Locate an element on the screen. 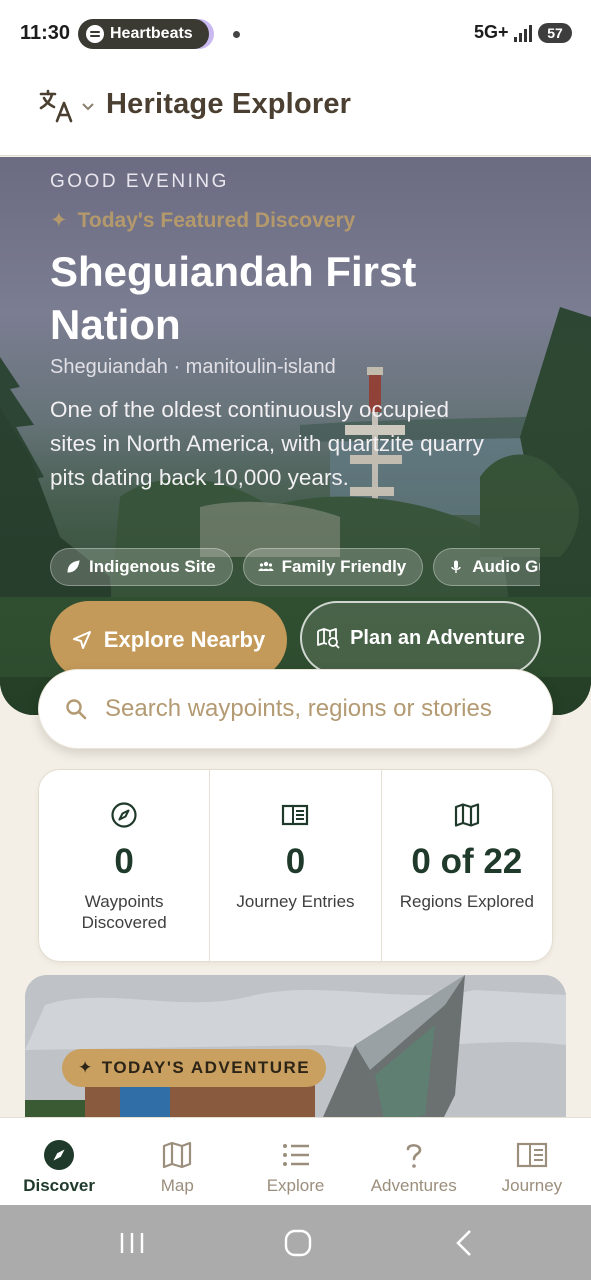 Image resolution: width=591 pixels, height=1280 pixels. back-icon is located at coordinates (464, 1243).